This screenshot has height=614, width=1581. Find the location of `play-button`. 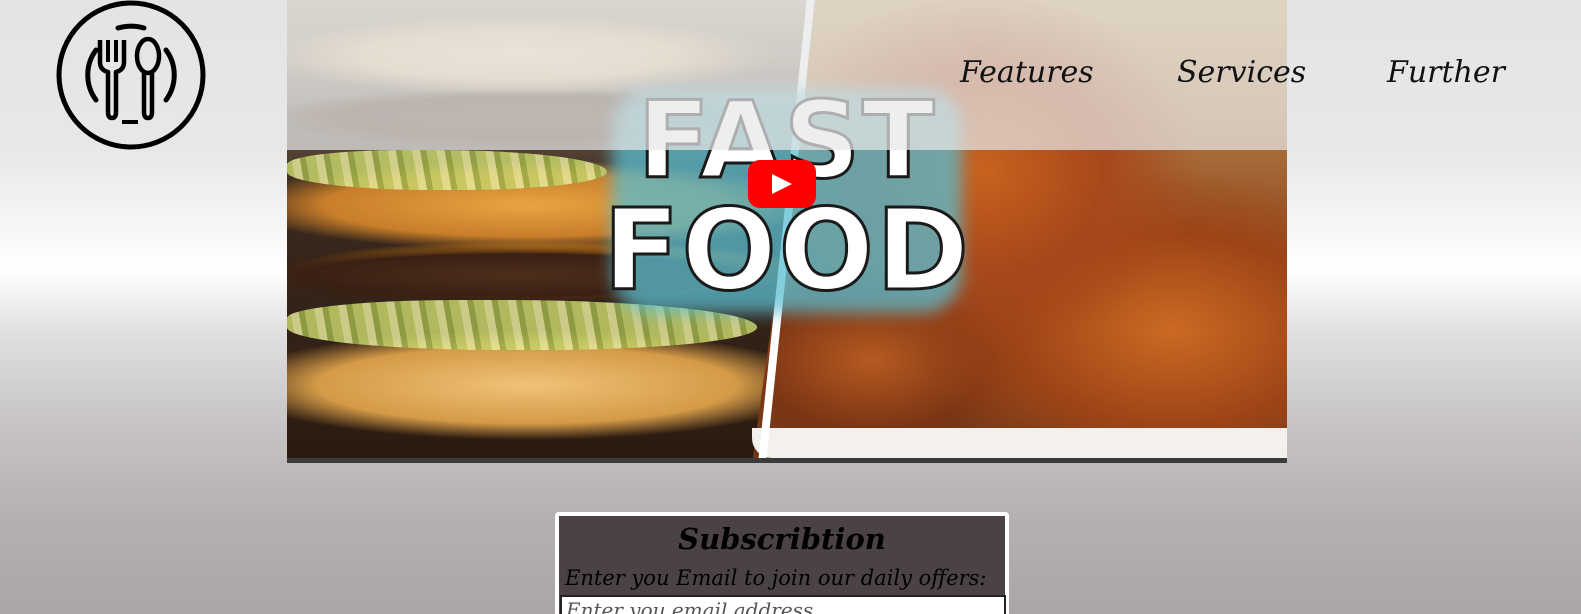

play-button is located at coordinates (782, 184).